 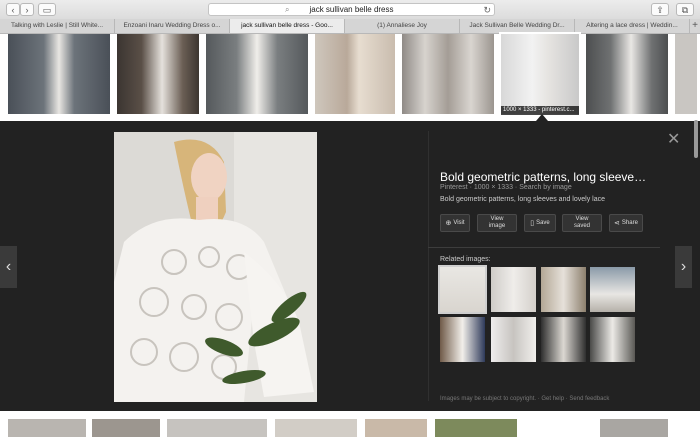 I want to click on view-saved-label-line2: saved, so click(x=581, y=226).